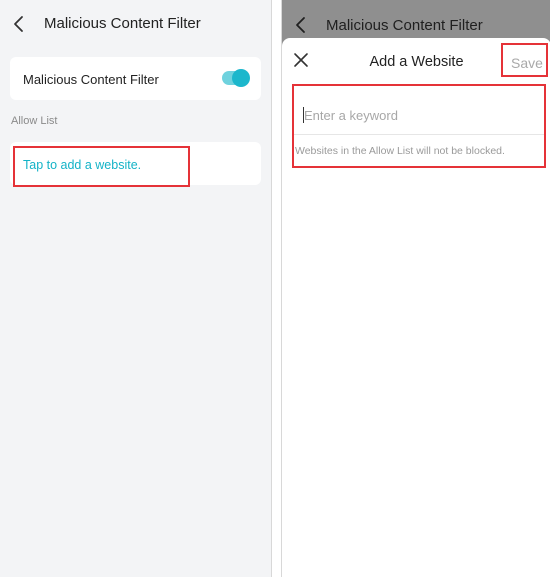  I want to click on add-website-highlight-box, so click(101, 166).